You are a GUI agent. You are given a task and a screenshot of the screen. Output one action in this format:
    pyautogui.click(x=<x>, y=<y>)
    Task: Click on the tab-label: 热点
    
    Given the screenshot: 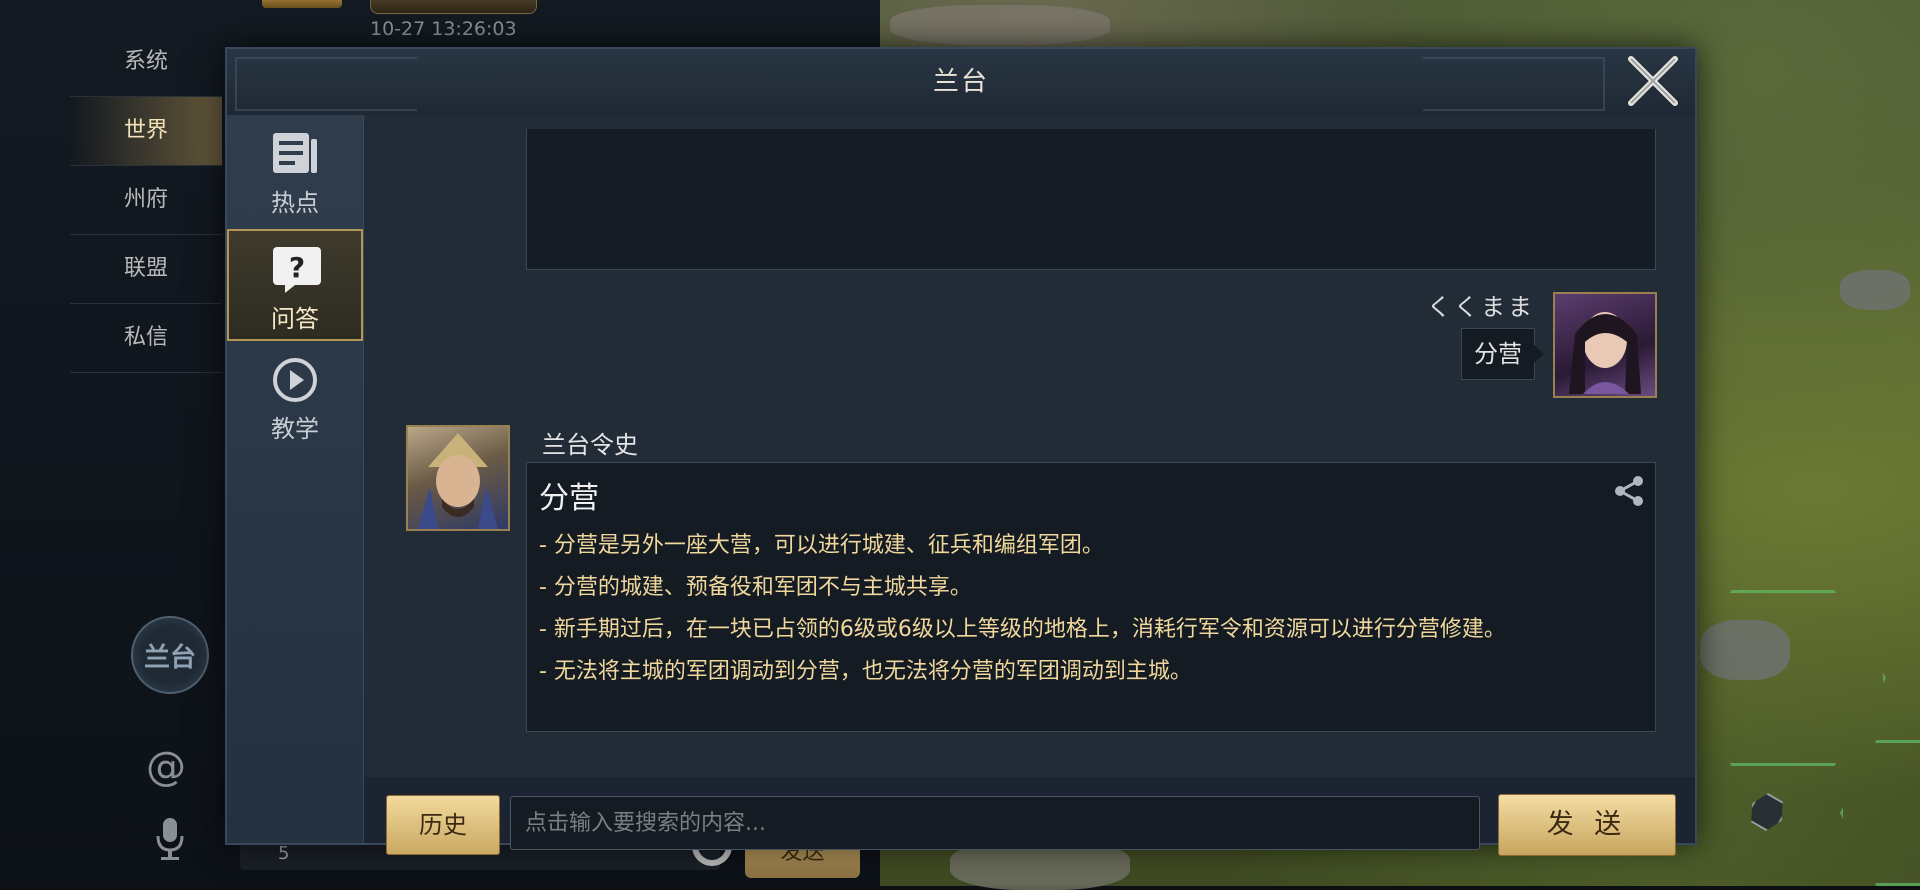 What is the action you would take?
    pyautogui.click(x=295, y=203)
    